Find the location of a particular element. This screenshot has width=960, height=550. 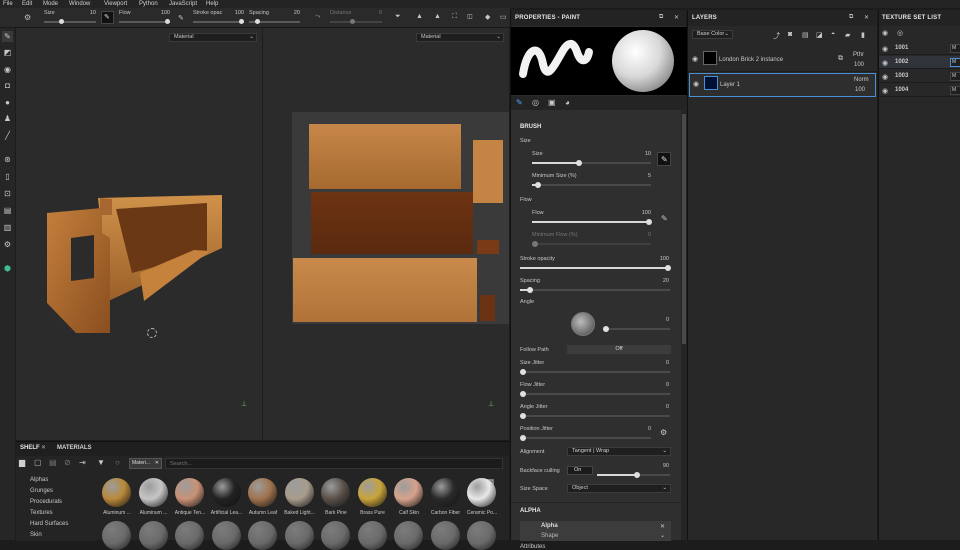

menu-javascript: JavaScript is located at coordinates (183, 4).